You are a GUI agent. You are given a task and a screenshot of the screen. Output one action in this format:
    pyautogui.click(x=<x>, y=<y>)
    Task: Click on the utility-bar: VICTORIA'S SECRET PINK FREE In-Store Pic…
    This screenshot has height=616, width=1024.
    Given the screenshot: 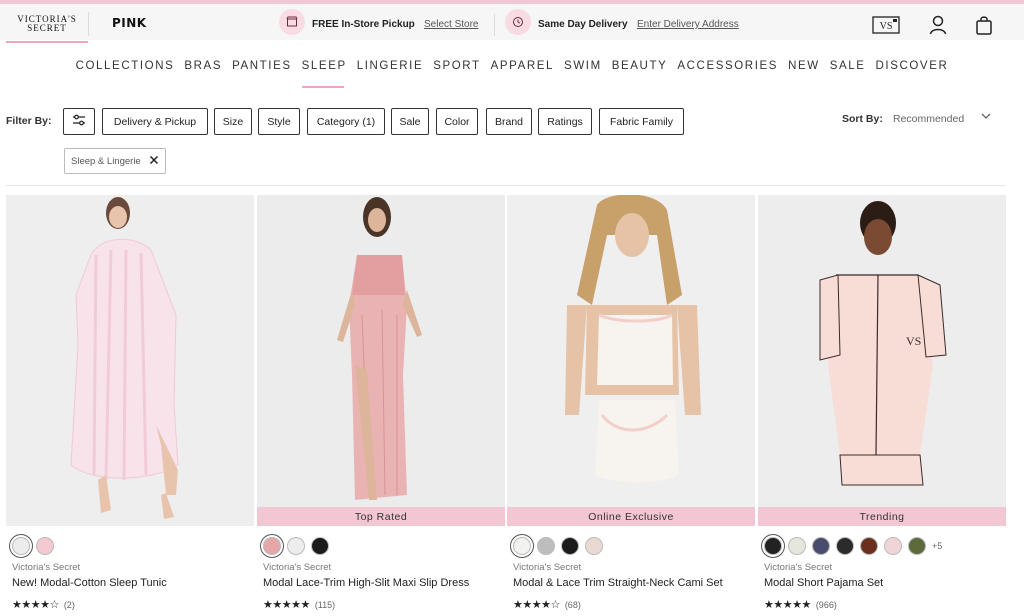 What is the action you would take?
    pyautogui.click(x=512, y=23)
    